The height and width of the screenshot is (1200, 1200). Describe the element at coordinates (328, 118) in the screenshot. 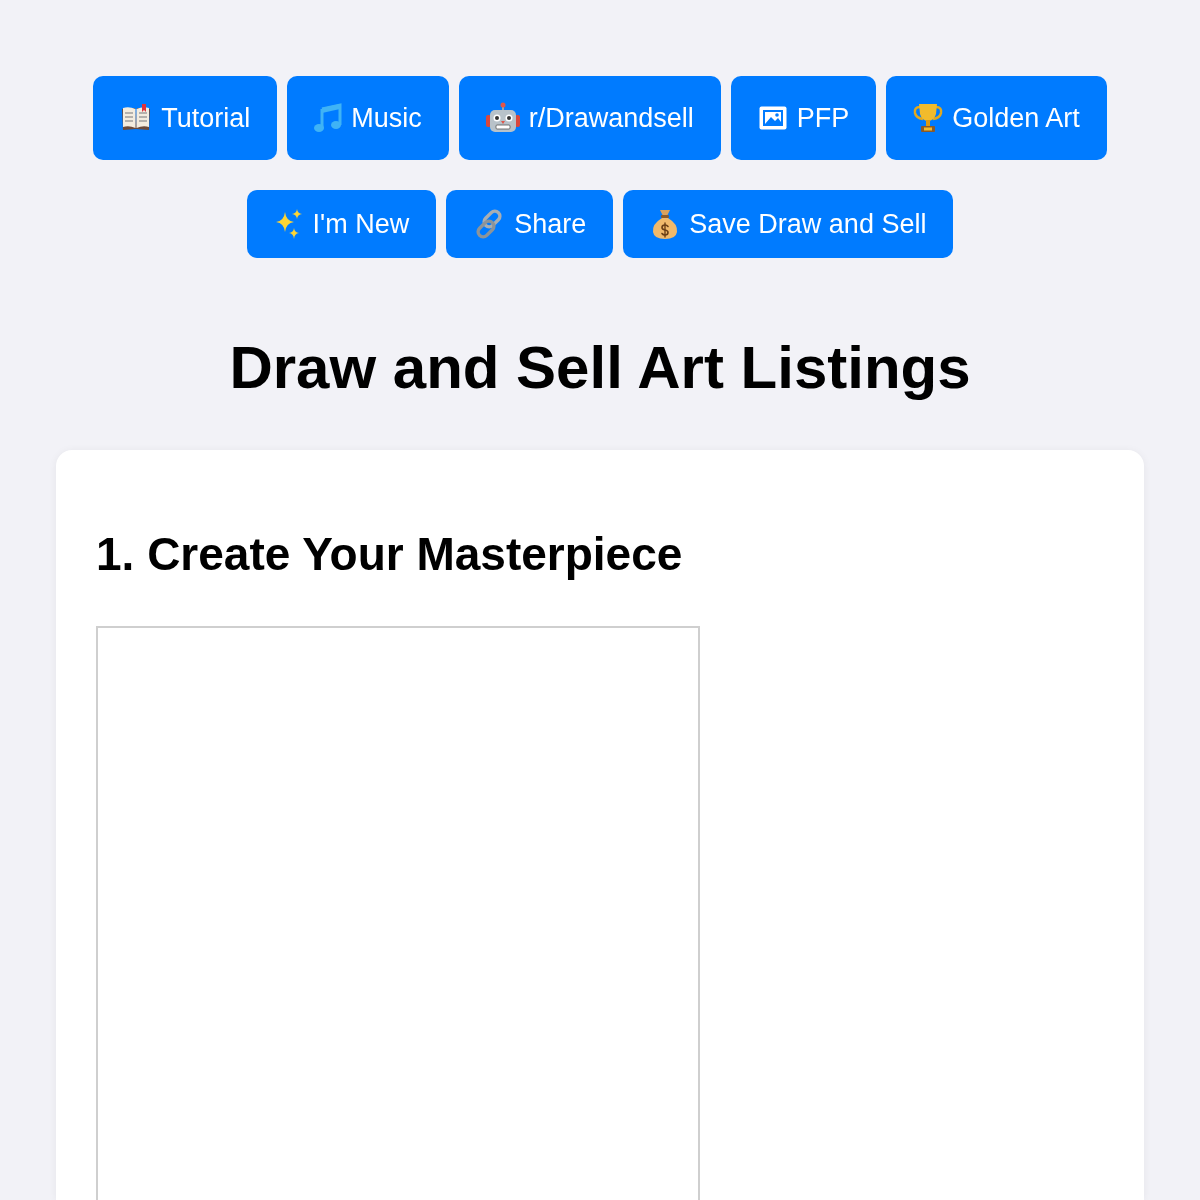

I see `music-note-icon` at that location.